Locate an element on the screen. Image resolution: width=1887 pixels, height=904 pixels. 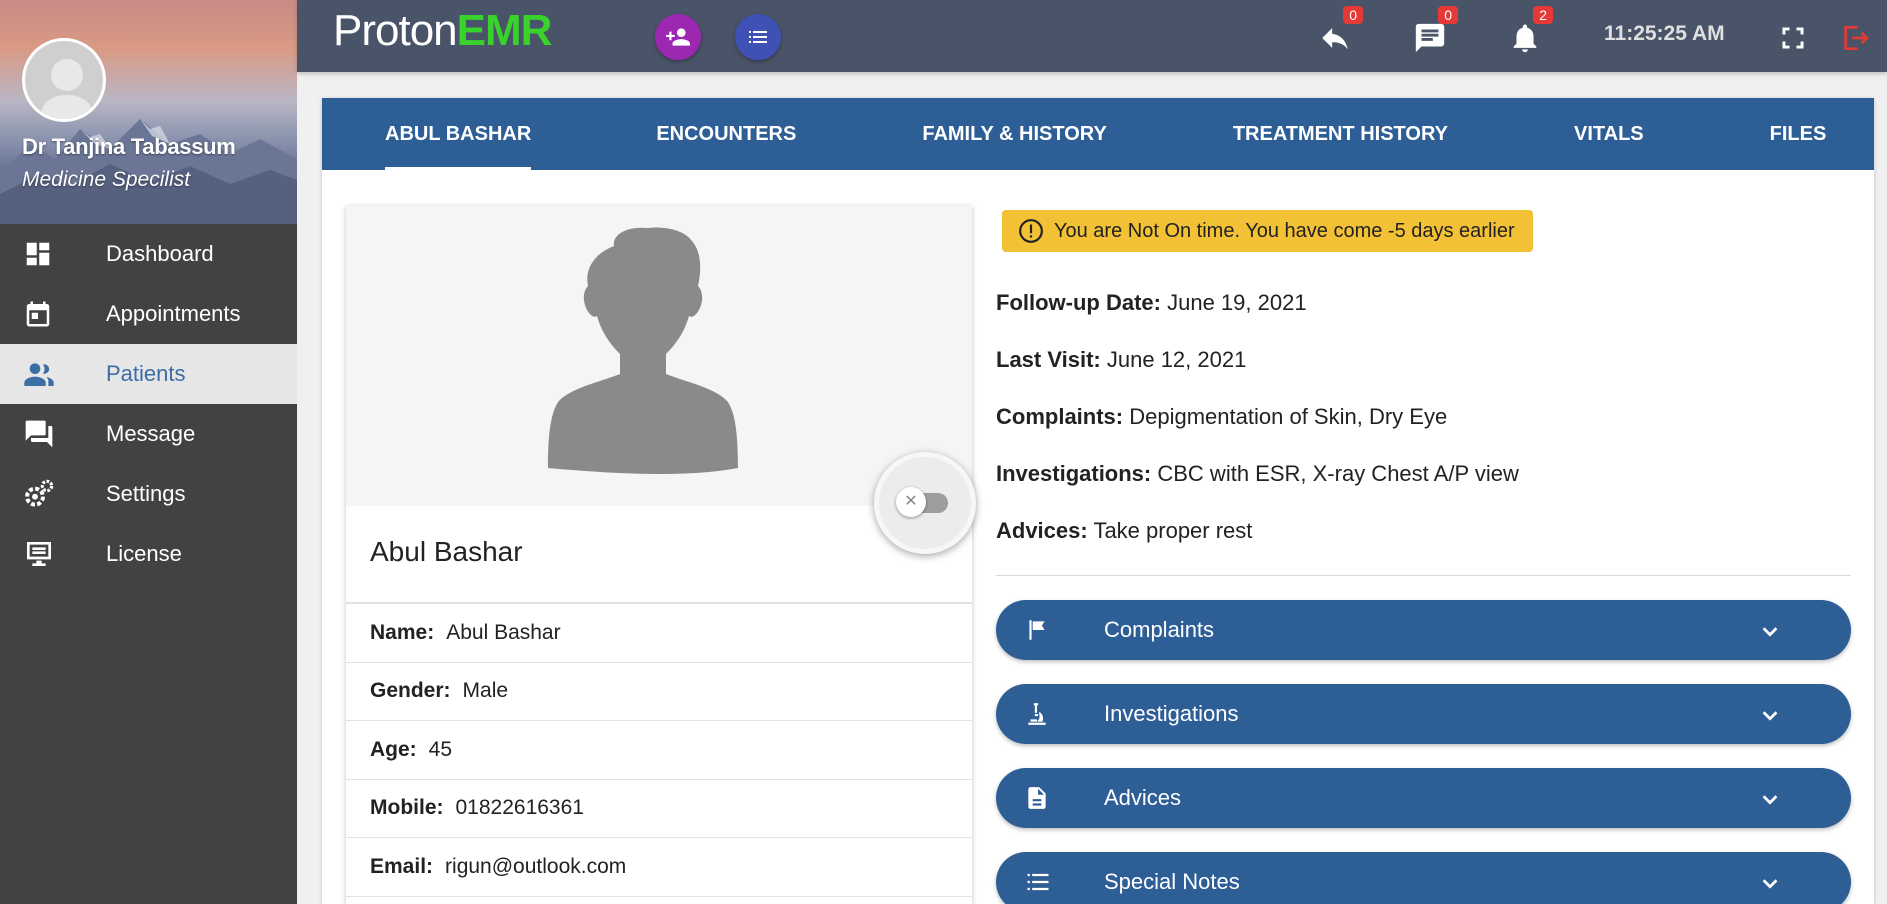
bell-icon is located at coordinates (1525, 38).